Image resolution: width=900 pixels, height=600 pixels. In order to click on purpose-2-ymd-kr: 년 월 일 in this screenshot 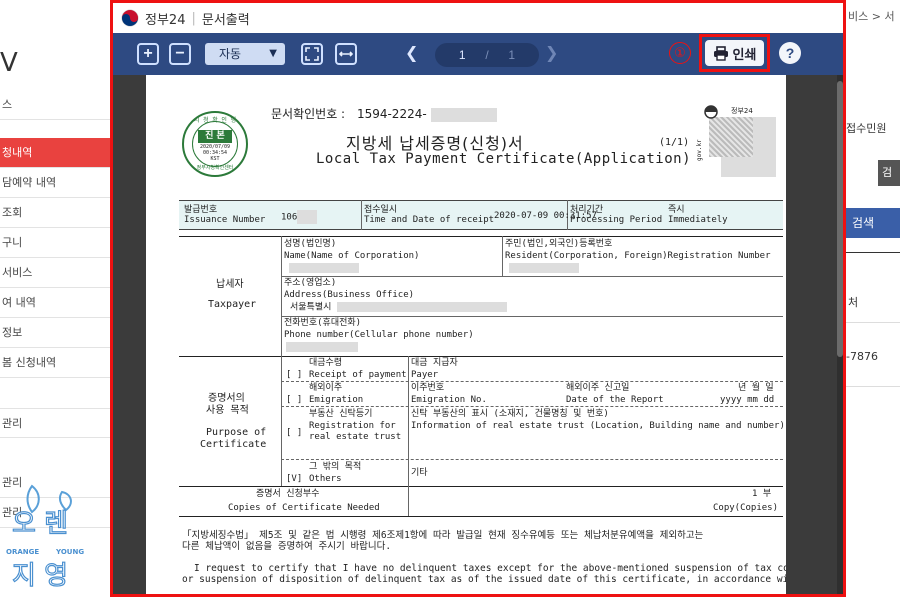, I will do `click(756, 388)`.